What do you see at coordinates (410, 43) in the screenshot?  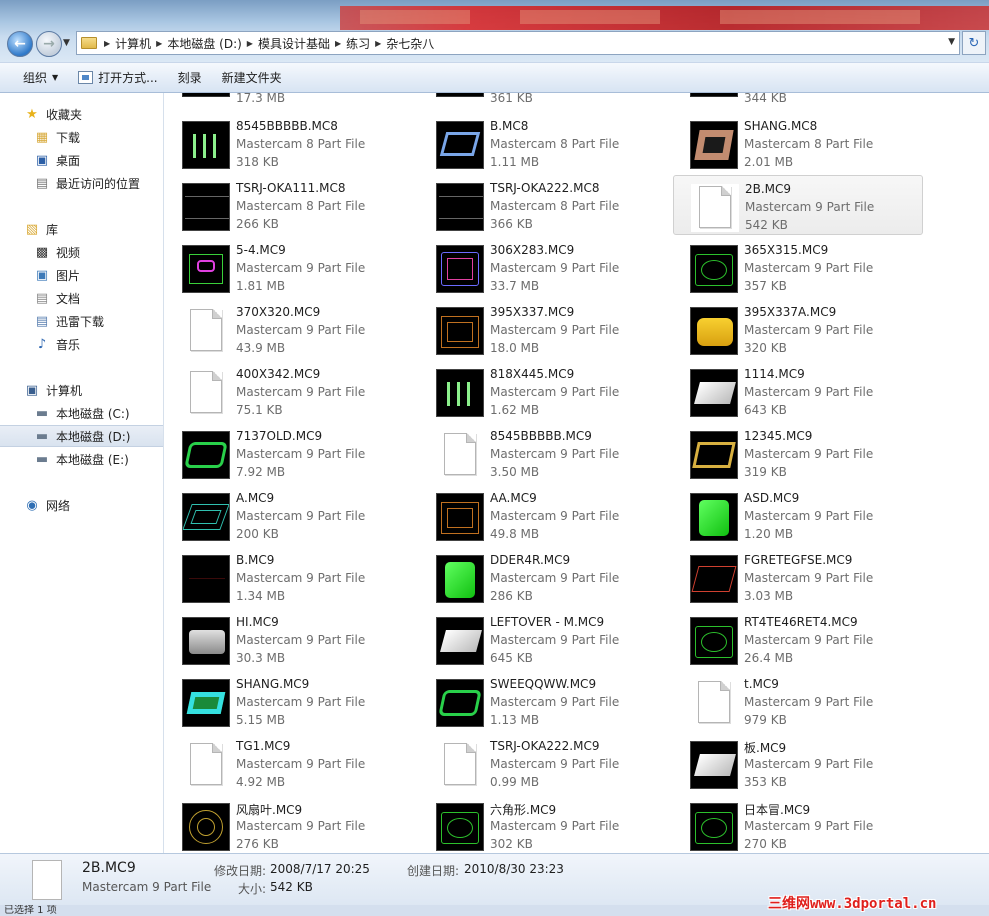 I see `breadcrumb-misc: 杂七杂八` at bounding box center [410, 43].